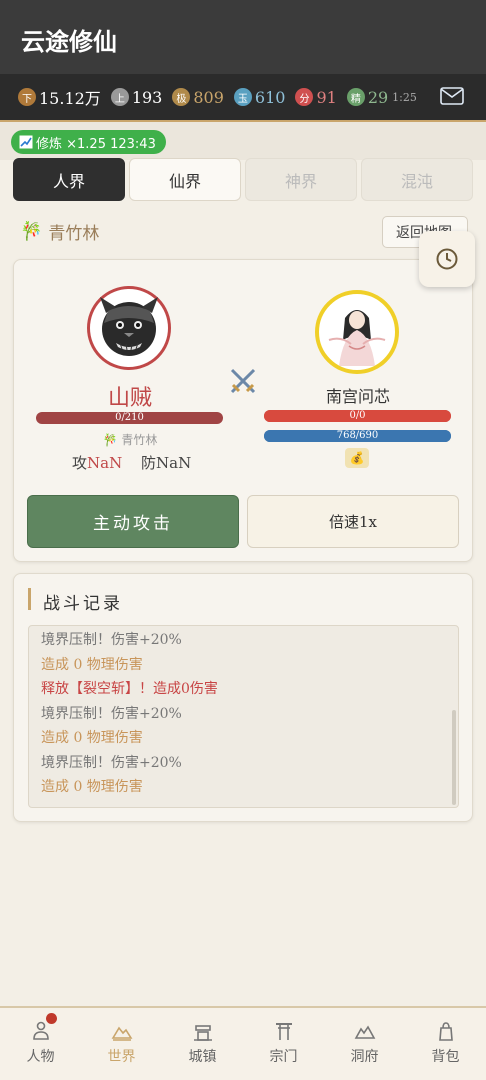 The height and width of the screenshot is (1080, 486). What do you see at coordinates (357, 458) in the screenshot?
I see `money-bag-icon: 💰` at bounding box center [357, 458].